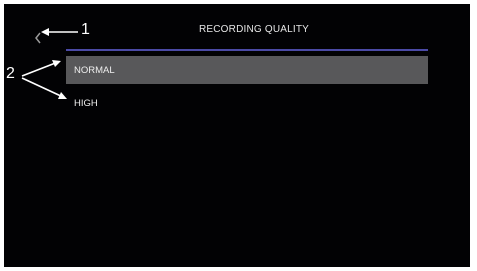 The width and height of the screenshot is (477, 271). What do you see at coordinates (94, 70) in the screenshot?
I see `option-normal-label: NORMAL` at bounding box center [94, 70].